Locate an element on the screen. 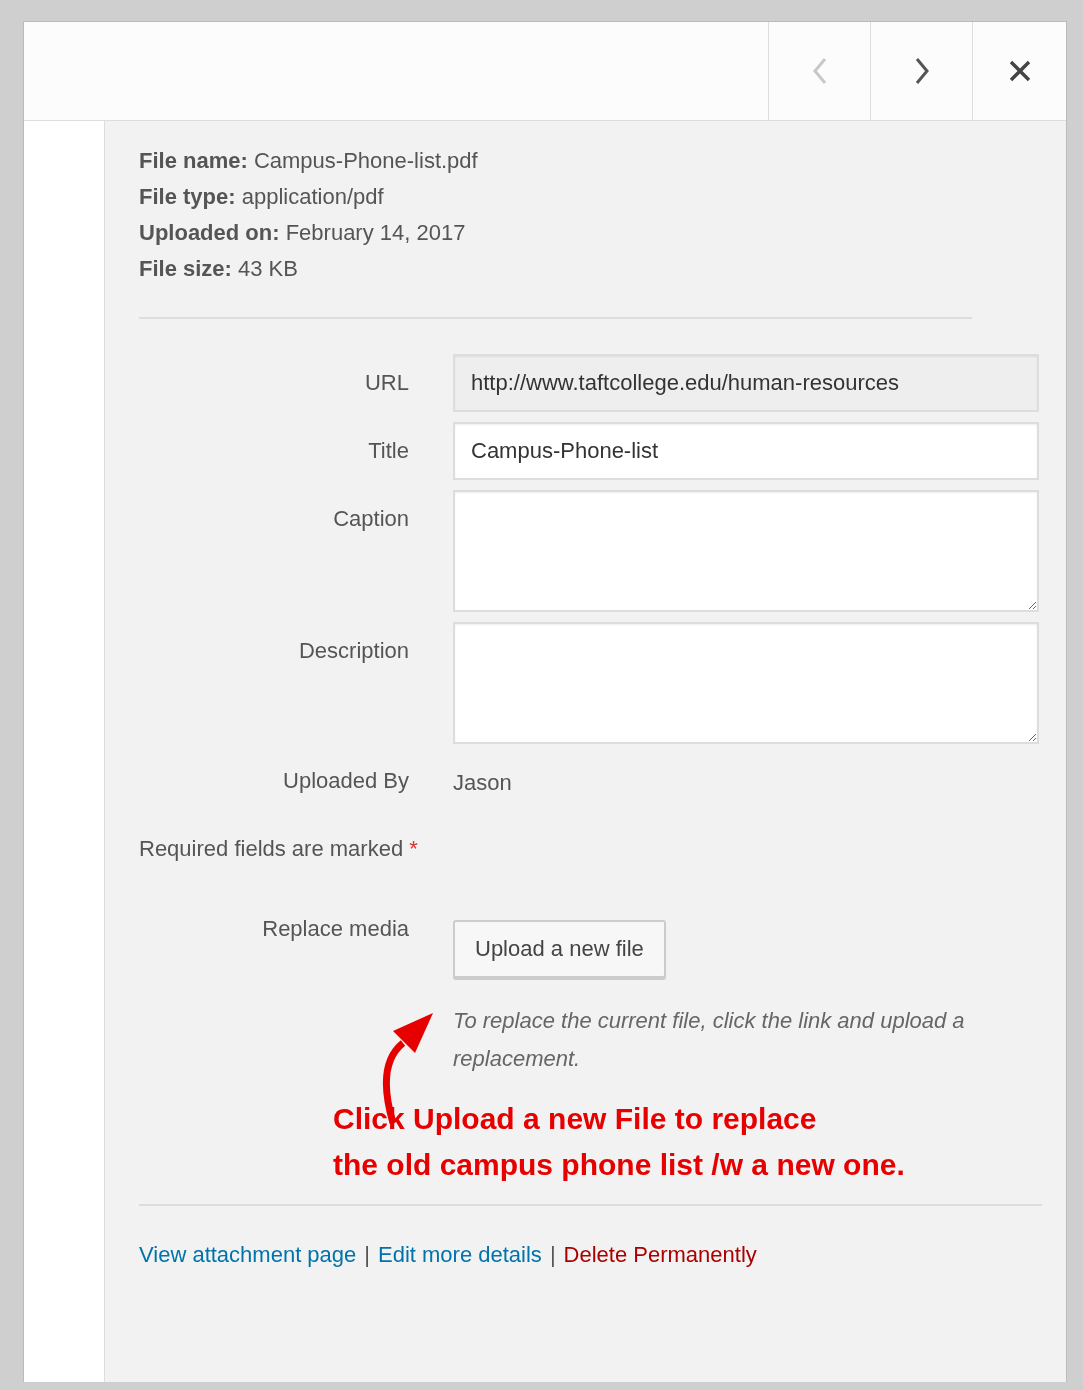 Image resolution: width=1083 pixels, height=1390 pixels. uploader-name: Jason is located at coordinates (482, 782).